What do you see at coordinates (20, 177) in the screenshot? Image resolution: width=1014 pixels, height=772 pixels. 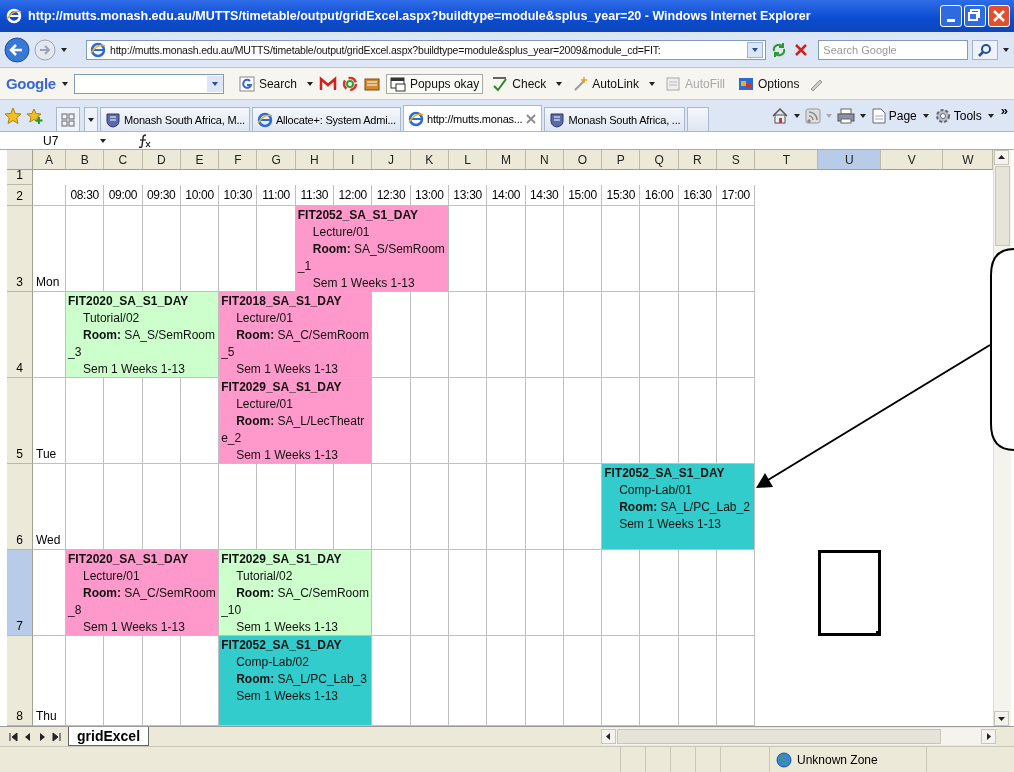 I see `row-header: 1` at bounding box center [20, 177].